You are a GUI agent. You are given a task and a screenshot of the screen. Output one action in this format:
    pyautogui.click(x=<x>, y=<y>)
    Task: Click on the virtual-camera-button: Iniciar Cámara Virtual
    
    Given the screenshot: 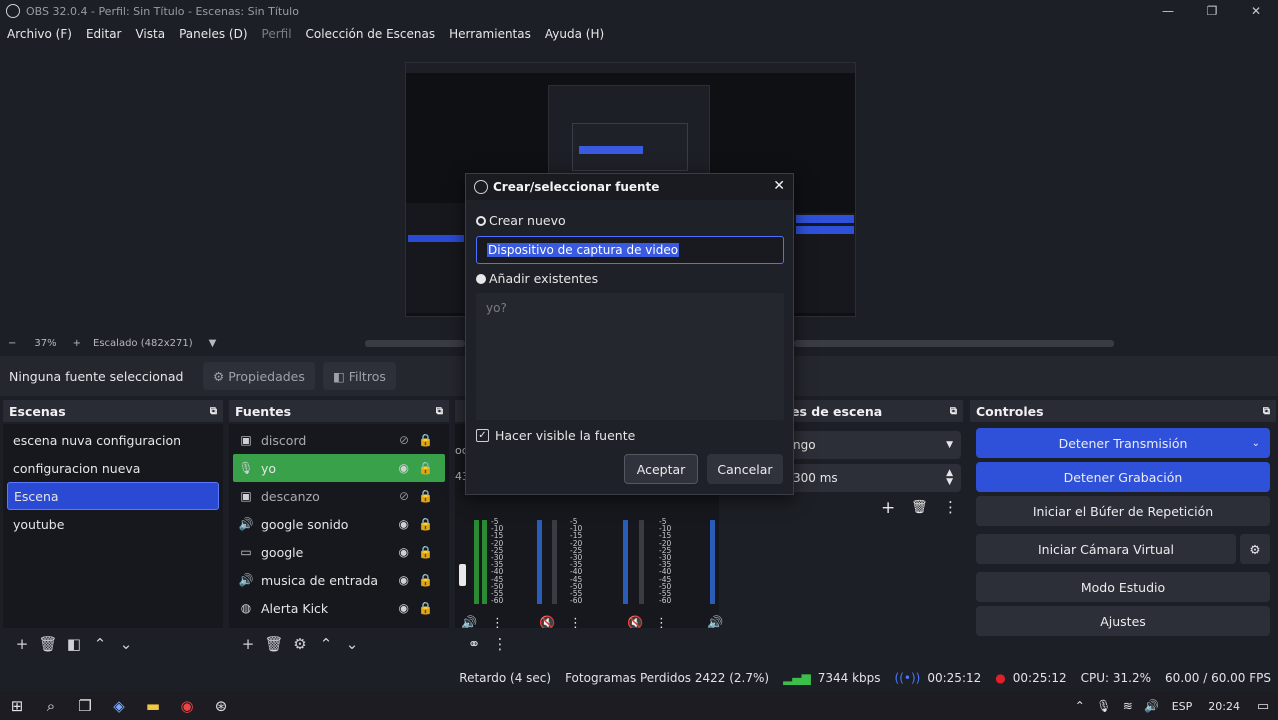 What is the action you would take?
    pyautogui.click(x=1106, y=549)
    